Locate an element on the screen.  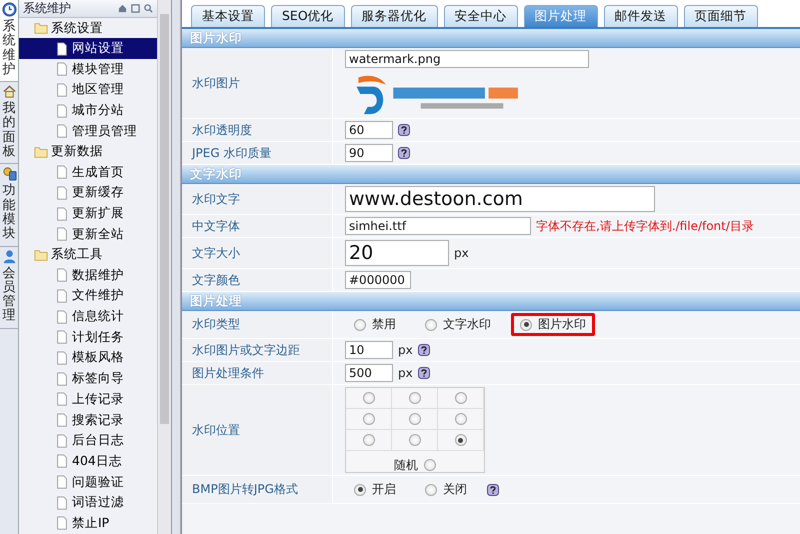
side-tab: 我的面板 is located at coordinates (9, 123).